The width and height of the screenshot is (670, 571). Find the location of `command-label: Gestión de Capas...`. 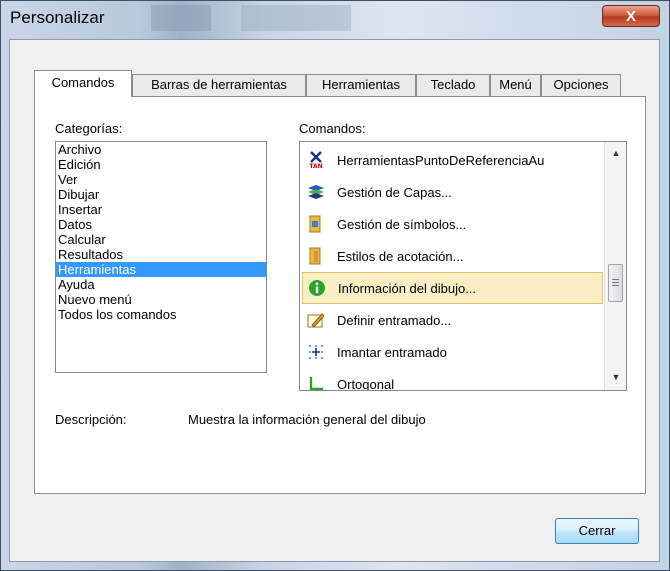

command-label: Gestión de Capas... is located at coordinates (394, 192).